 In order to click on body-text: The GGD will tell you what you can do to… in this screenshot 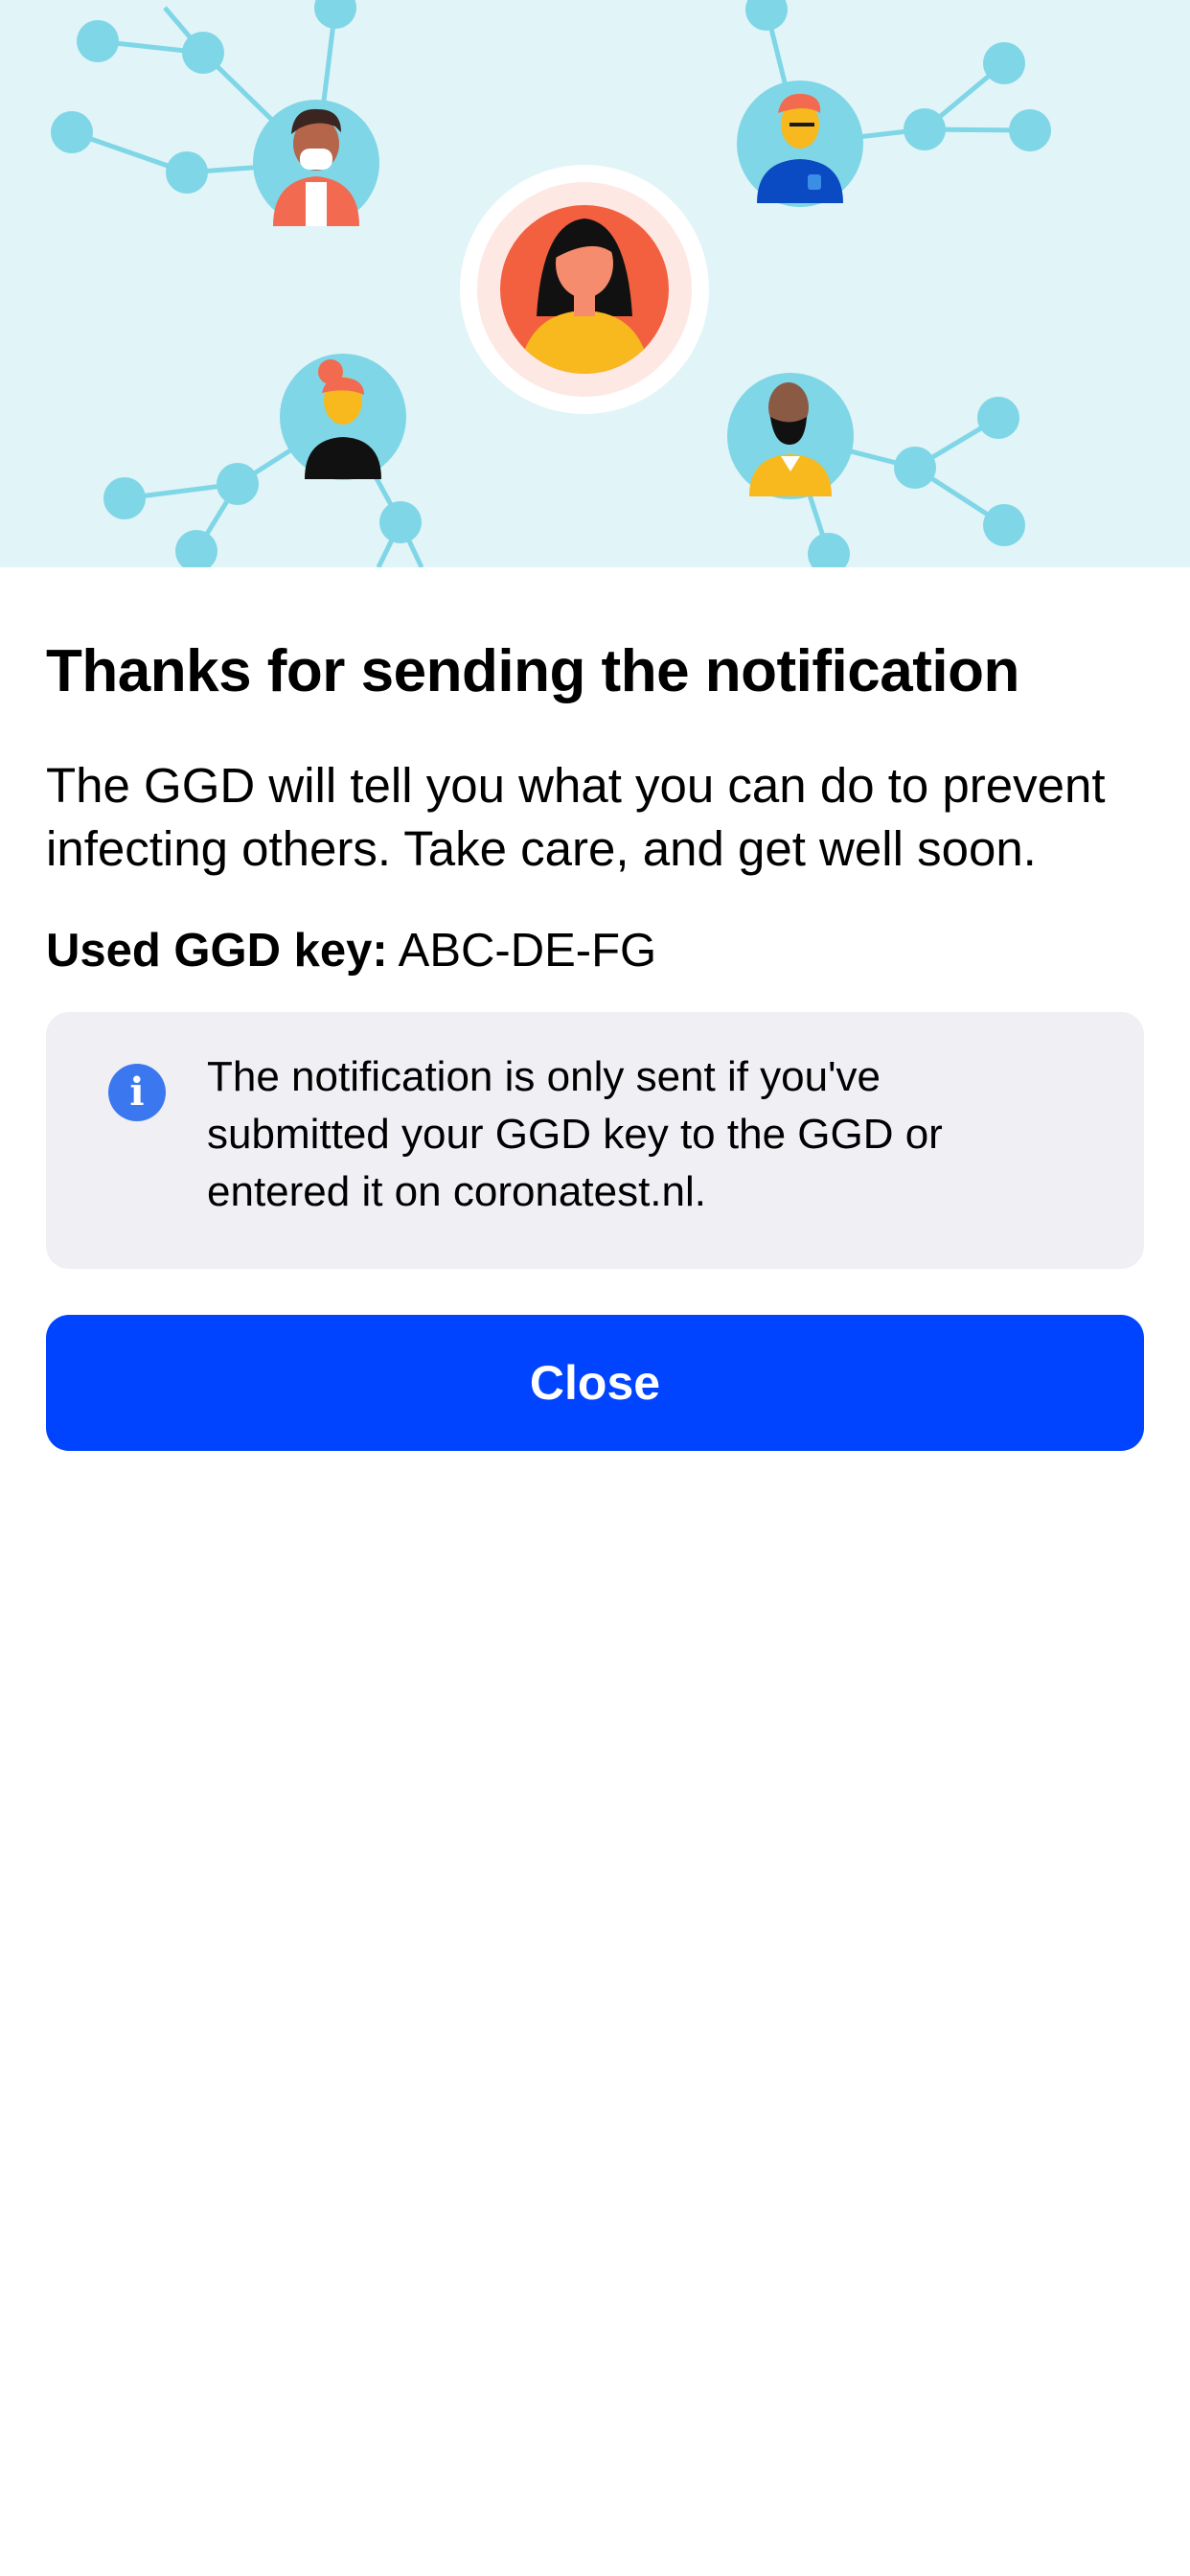, I will do `click(576, 817)`.